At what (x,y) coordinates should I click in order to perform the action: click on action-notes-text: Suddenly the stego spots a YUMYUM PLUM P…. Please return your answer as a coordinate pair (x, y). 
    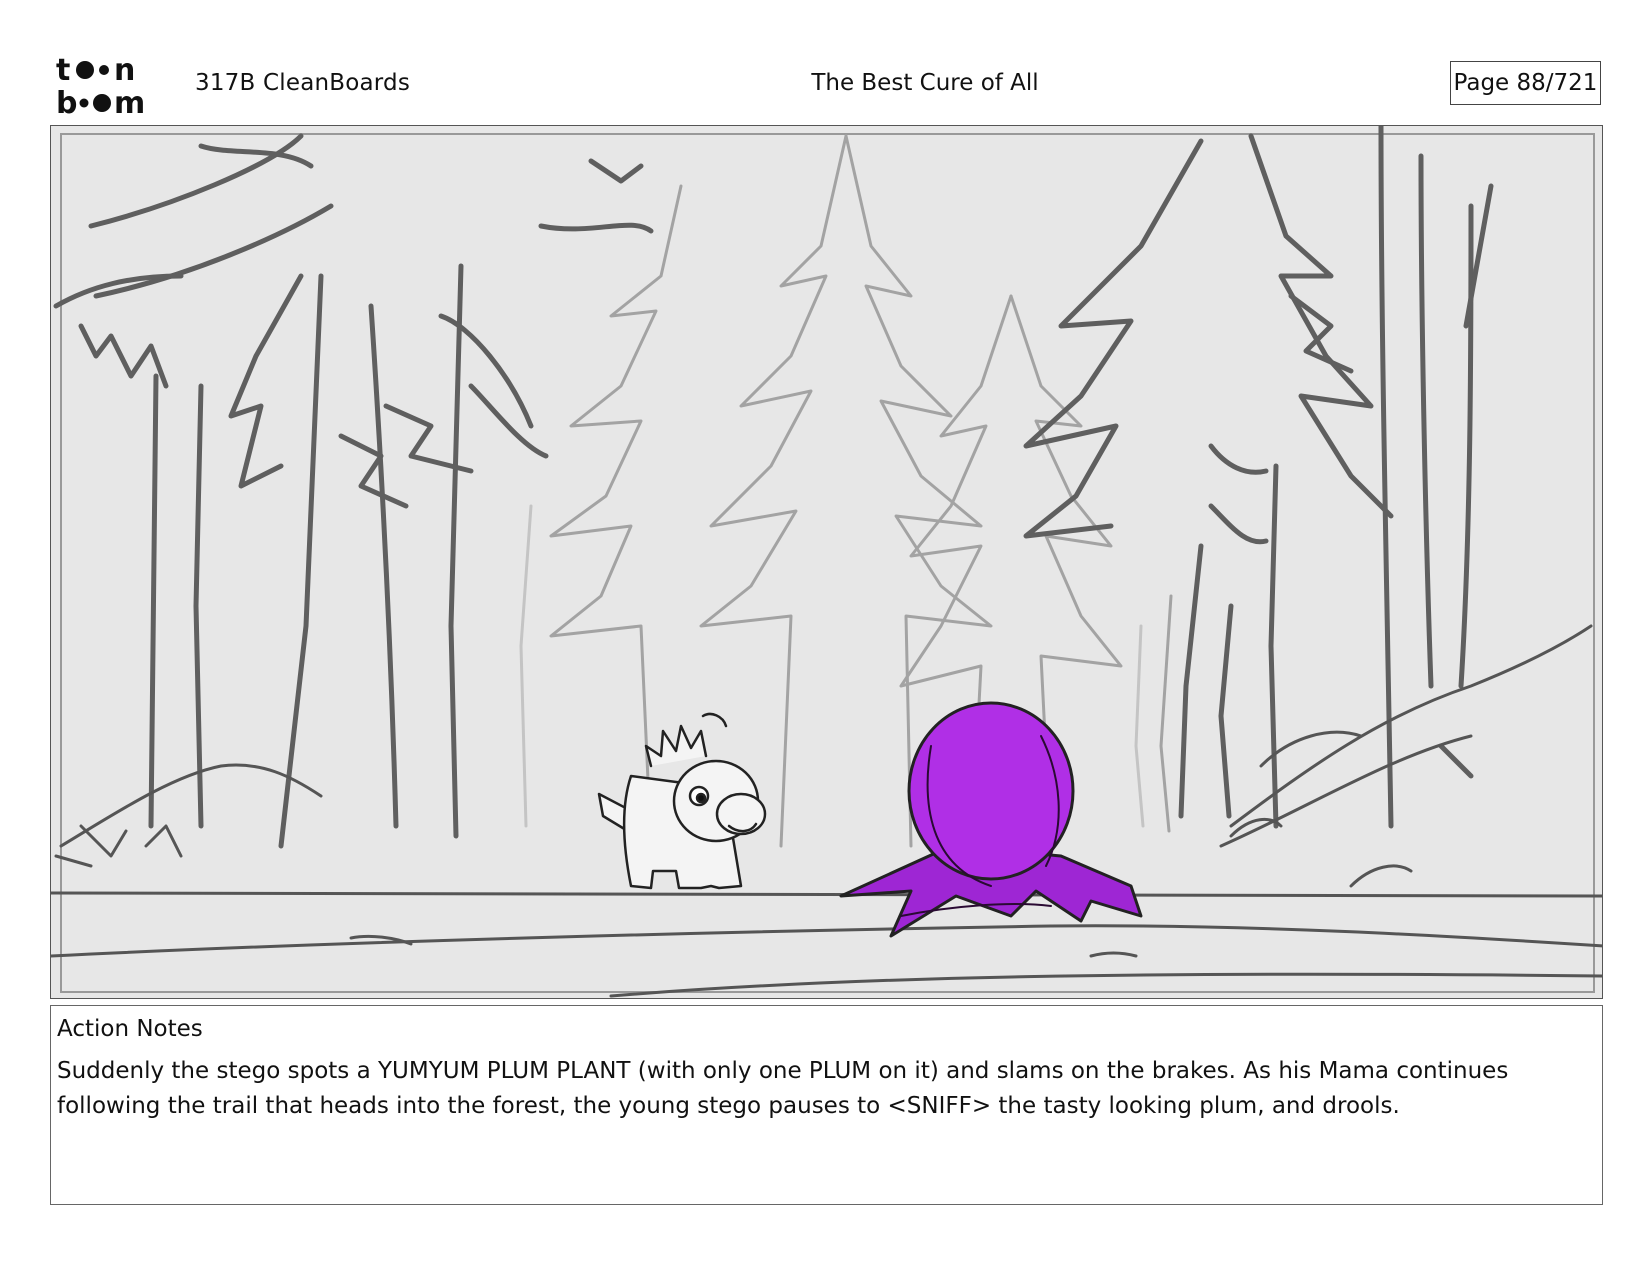
    Looking at the image, I should click on (783, 1088).